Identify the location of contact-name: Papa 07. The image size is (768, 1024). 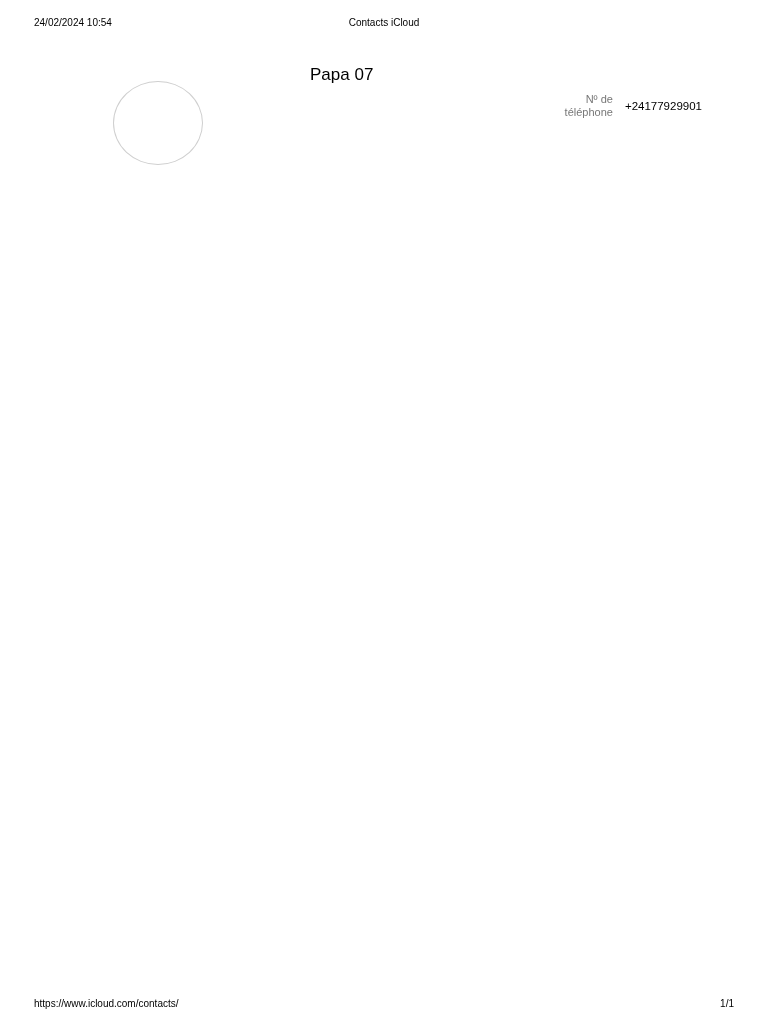
(342, 75).